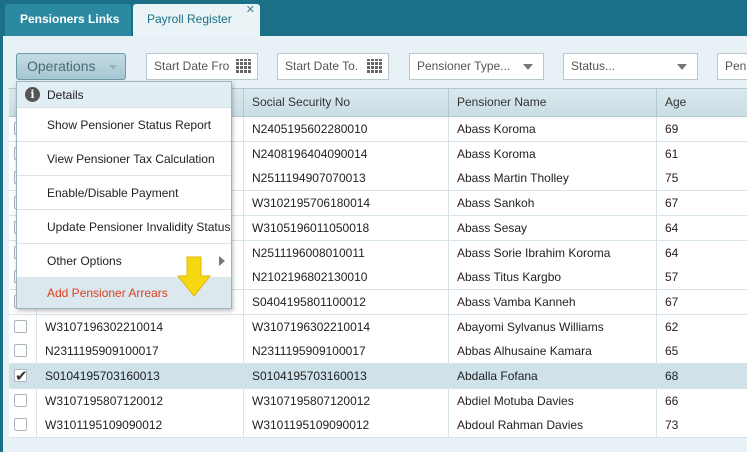 This screenshot has width=747, height=452. Describe the element at coordinates (345, 351) in the screenshot. I see `cell-ssn: N2311195909100017` at that location.